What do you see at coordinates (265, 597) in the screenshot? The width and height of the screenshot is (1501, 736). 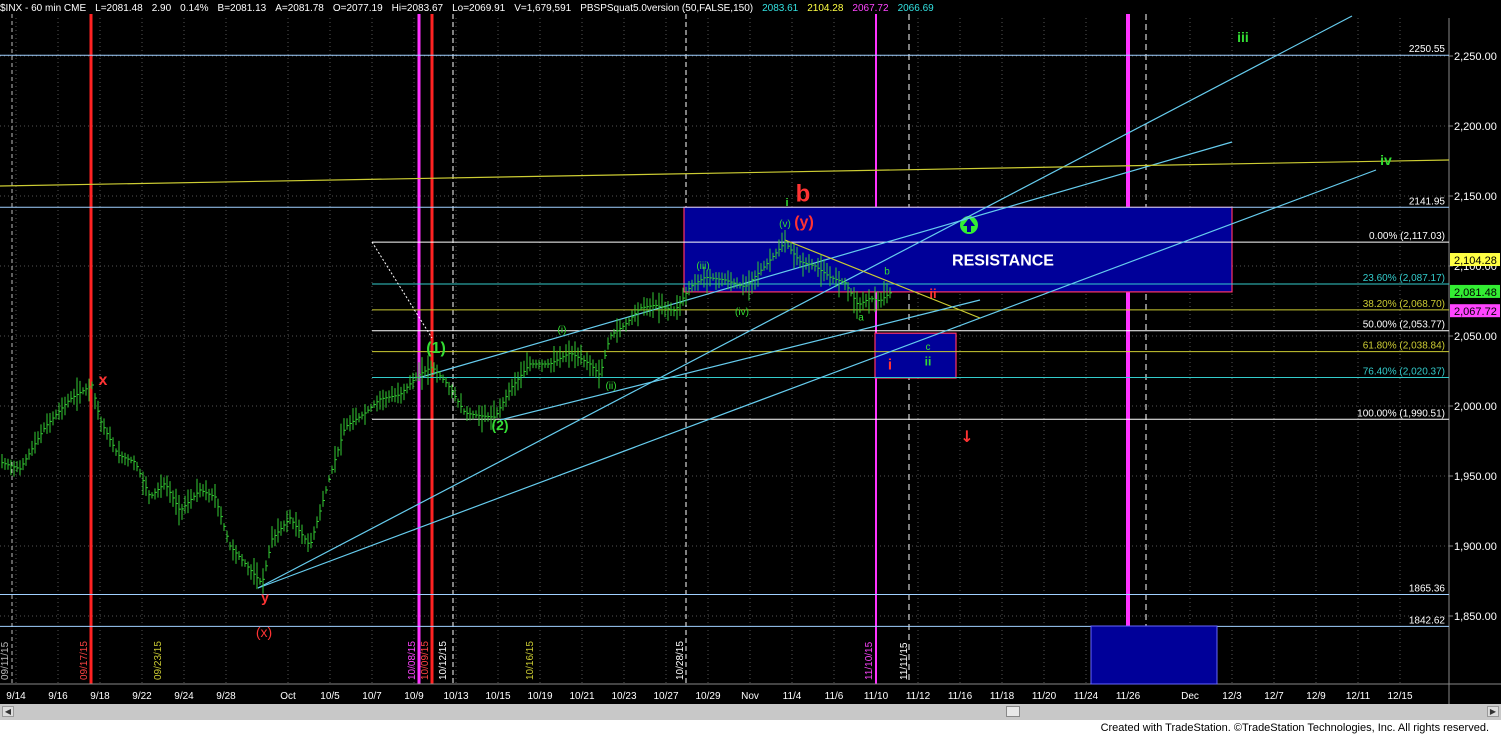 I see `wave-label: y` at bounding box center [265, 597].